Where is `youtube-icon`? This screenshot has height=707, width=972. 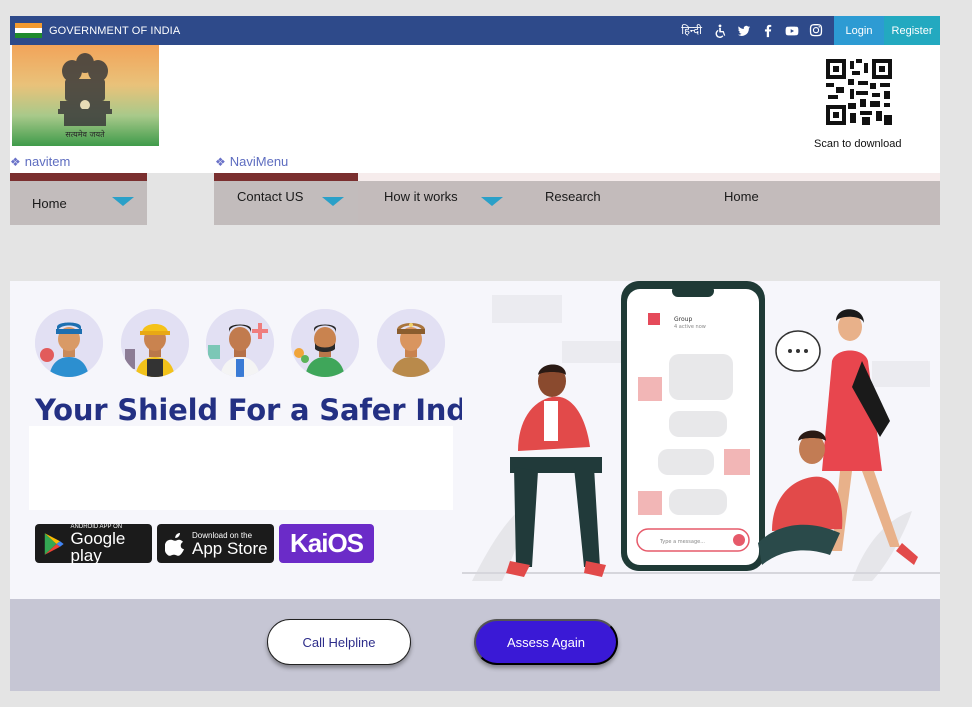 youtube-icon is located at coordinates (792, 30).